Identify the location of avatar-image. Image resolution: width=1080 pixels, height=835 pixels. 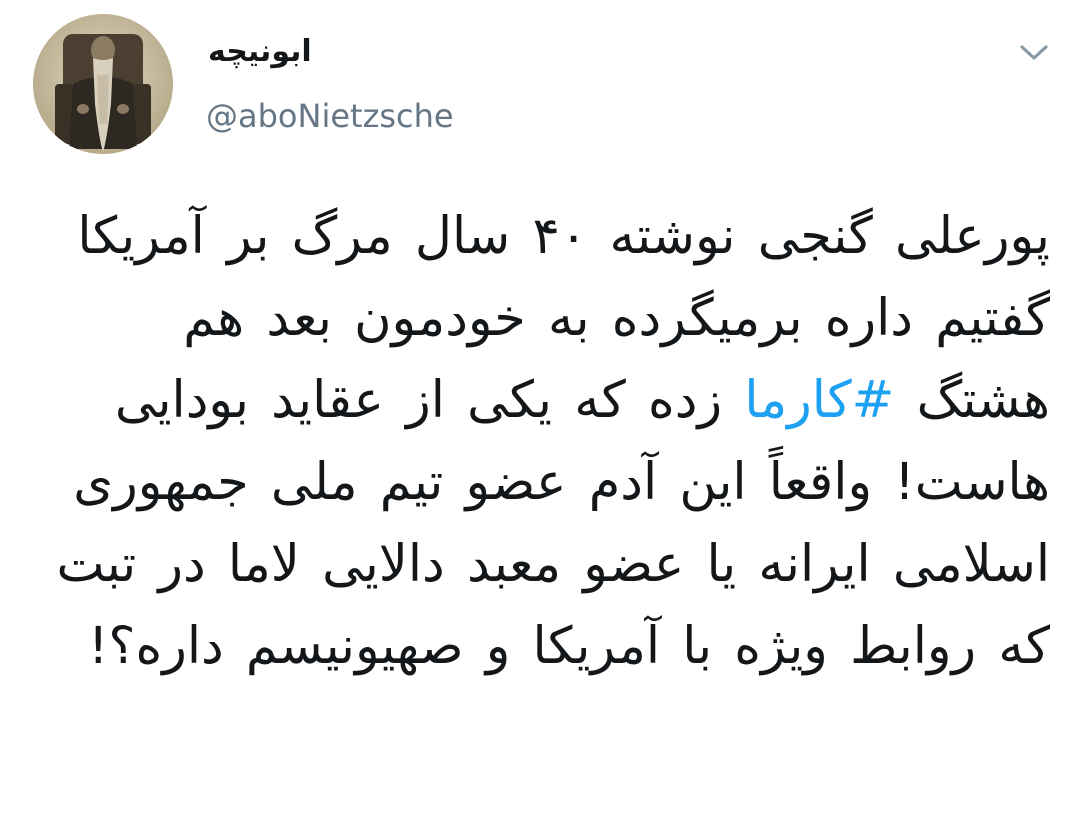
(103, 84).